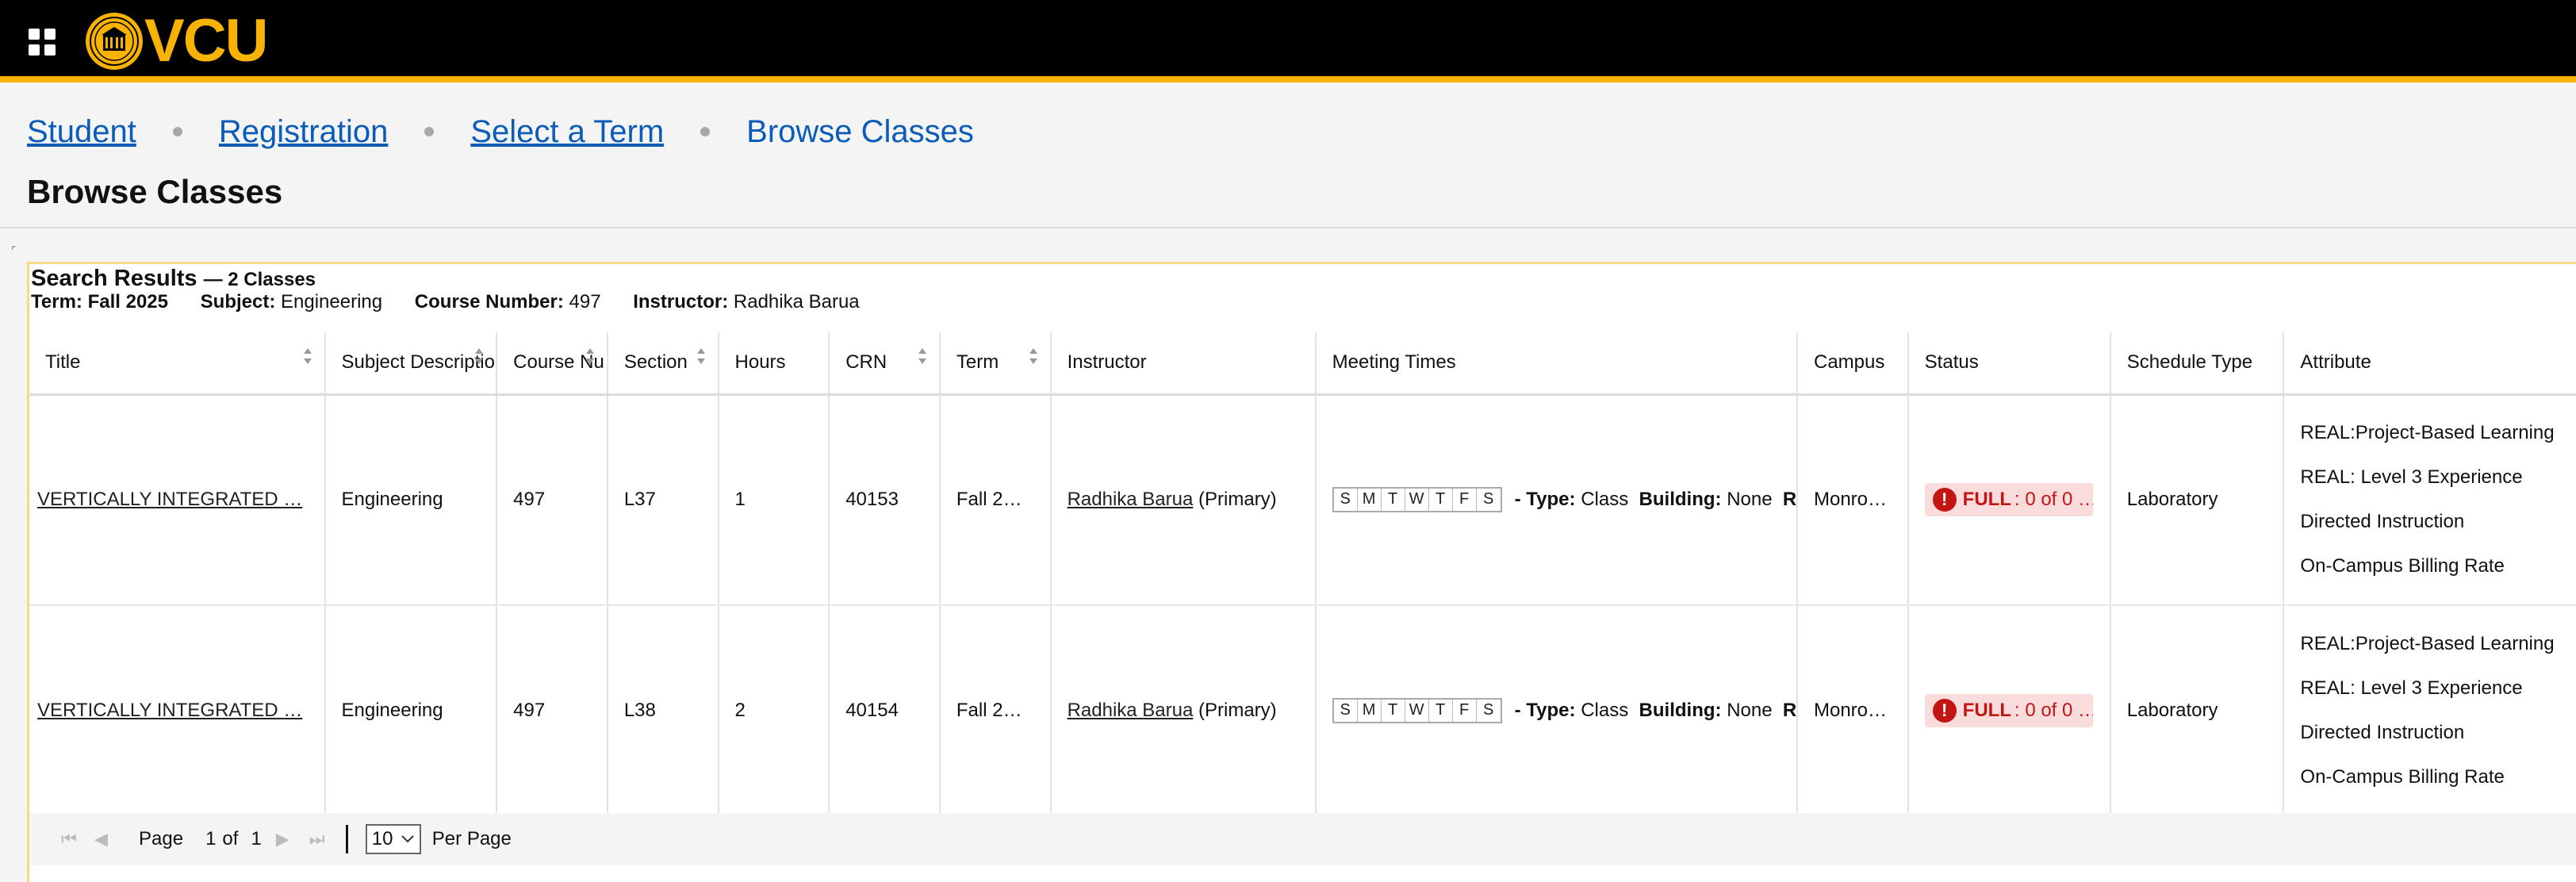  I want to click on day-friday: F, so click(1465, 500).